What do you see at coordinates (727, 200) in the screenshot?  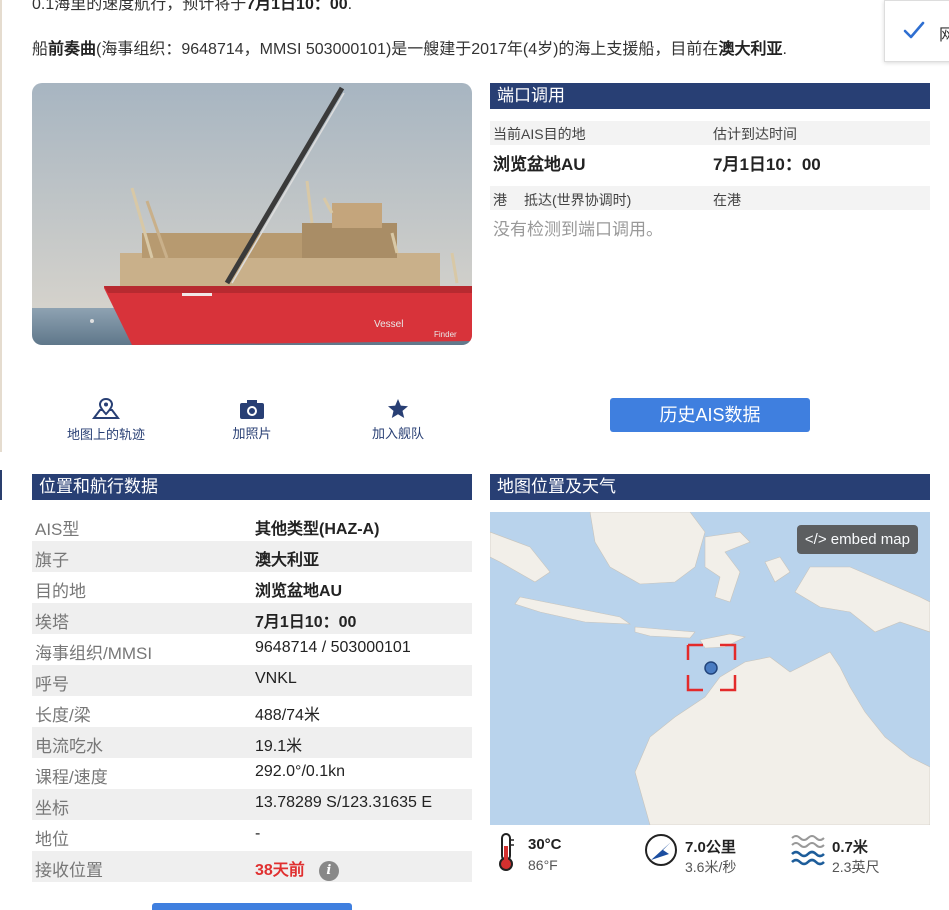 I see `in-port-label: 在港` at bounding box center [727, 200].